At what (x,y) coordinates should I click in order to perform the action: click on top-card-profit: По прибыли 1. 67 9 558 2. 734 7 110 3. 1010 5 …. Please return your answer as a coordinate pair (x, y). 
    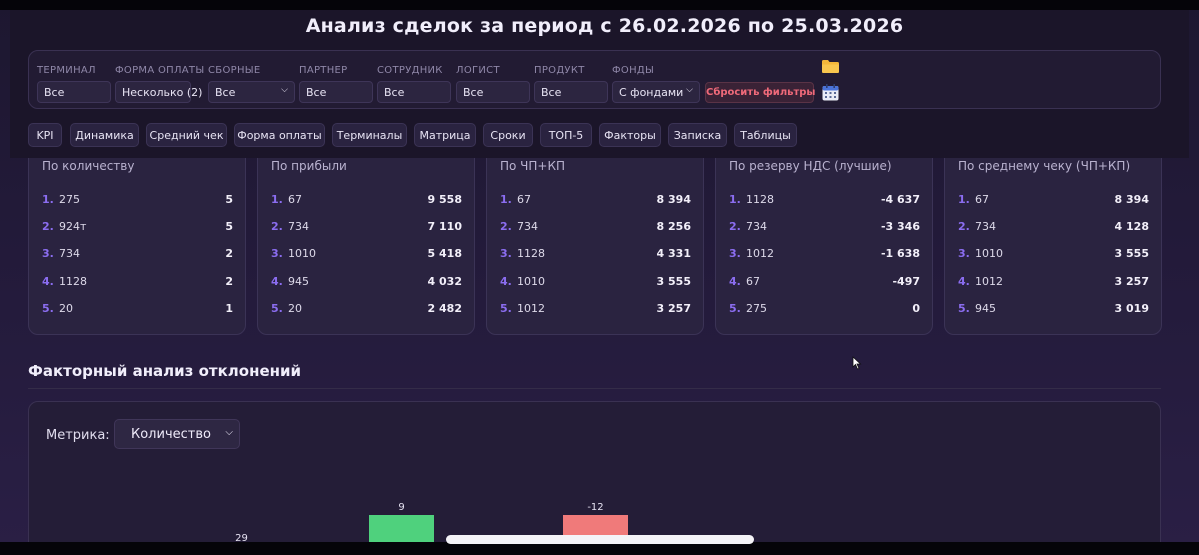
    Looking at the image, I should click on (366, 237).